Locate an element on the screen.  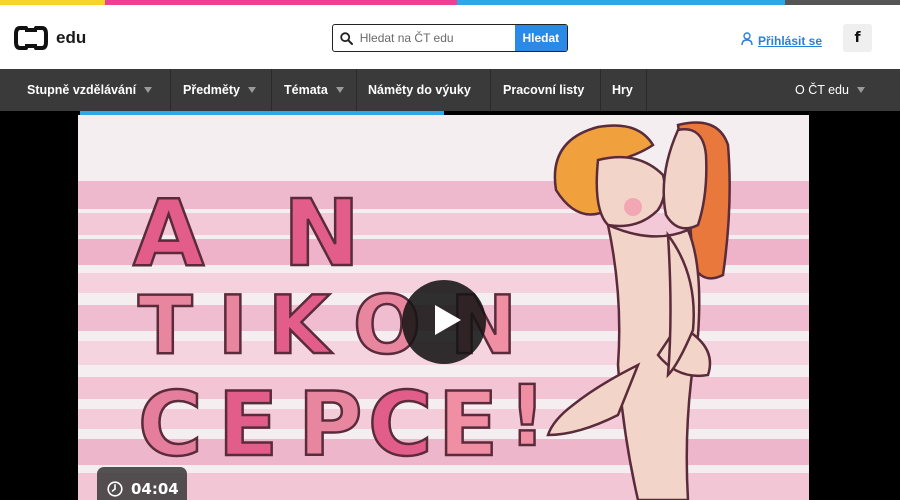
facebook-button: f is located at coordinates (857, 38).